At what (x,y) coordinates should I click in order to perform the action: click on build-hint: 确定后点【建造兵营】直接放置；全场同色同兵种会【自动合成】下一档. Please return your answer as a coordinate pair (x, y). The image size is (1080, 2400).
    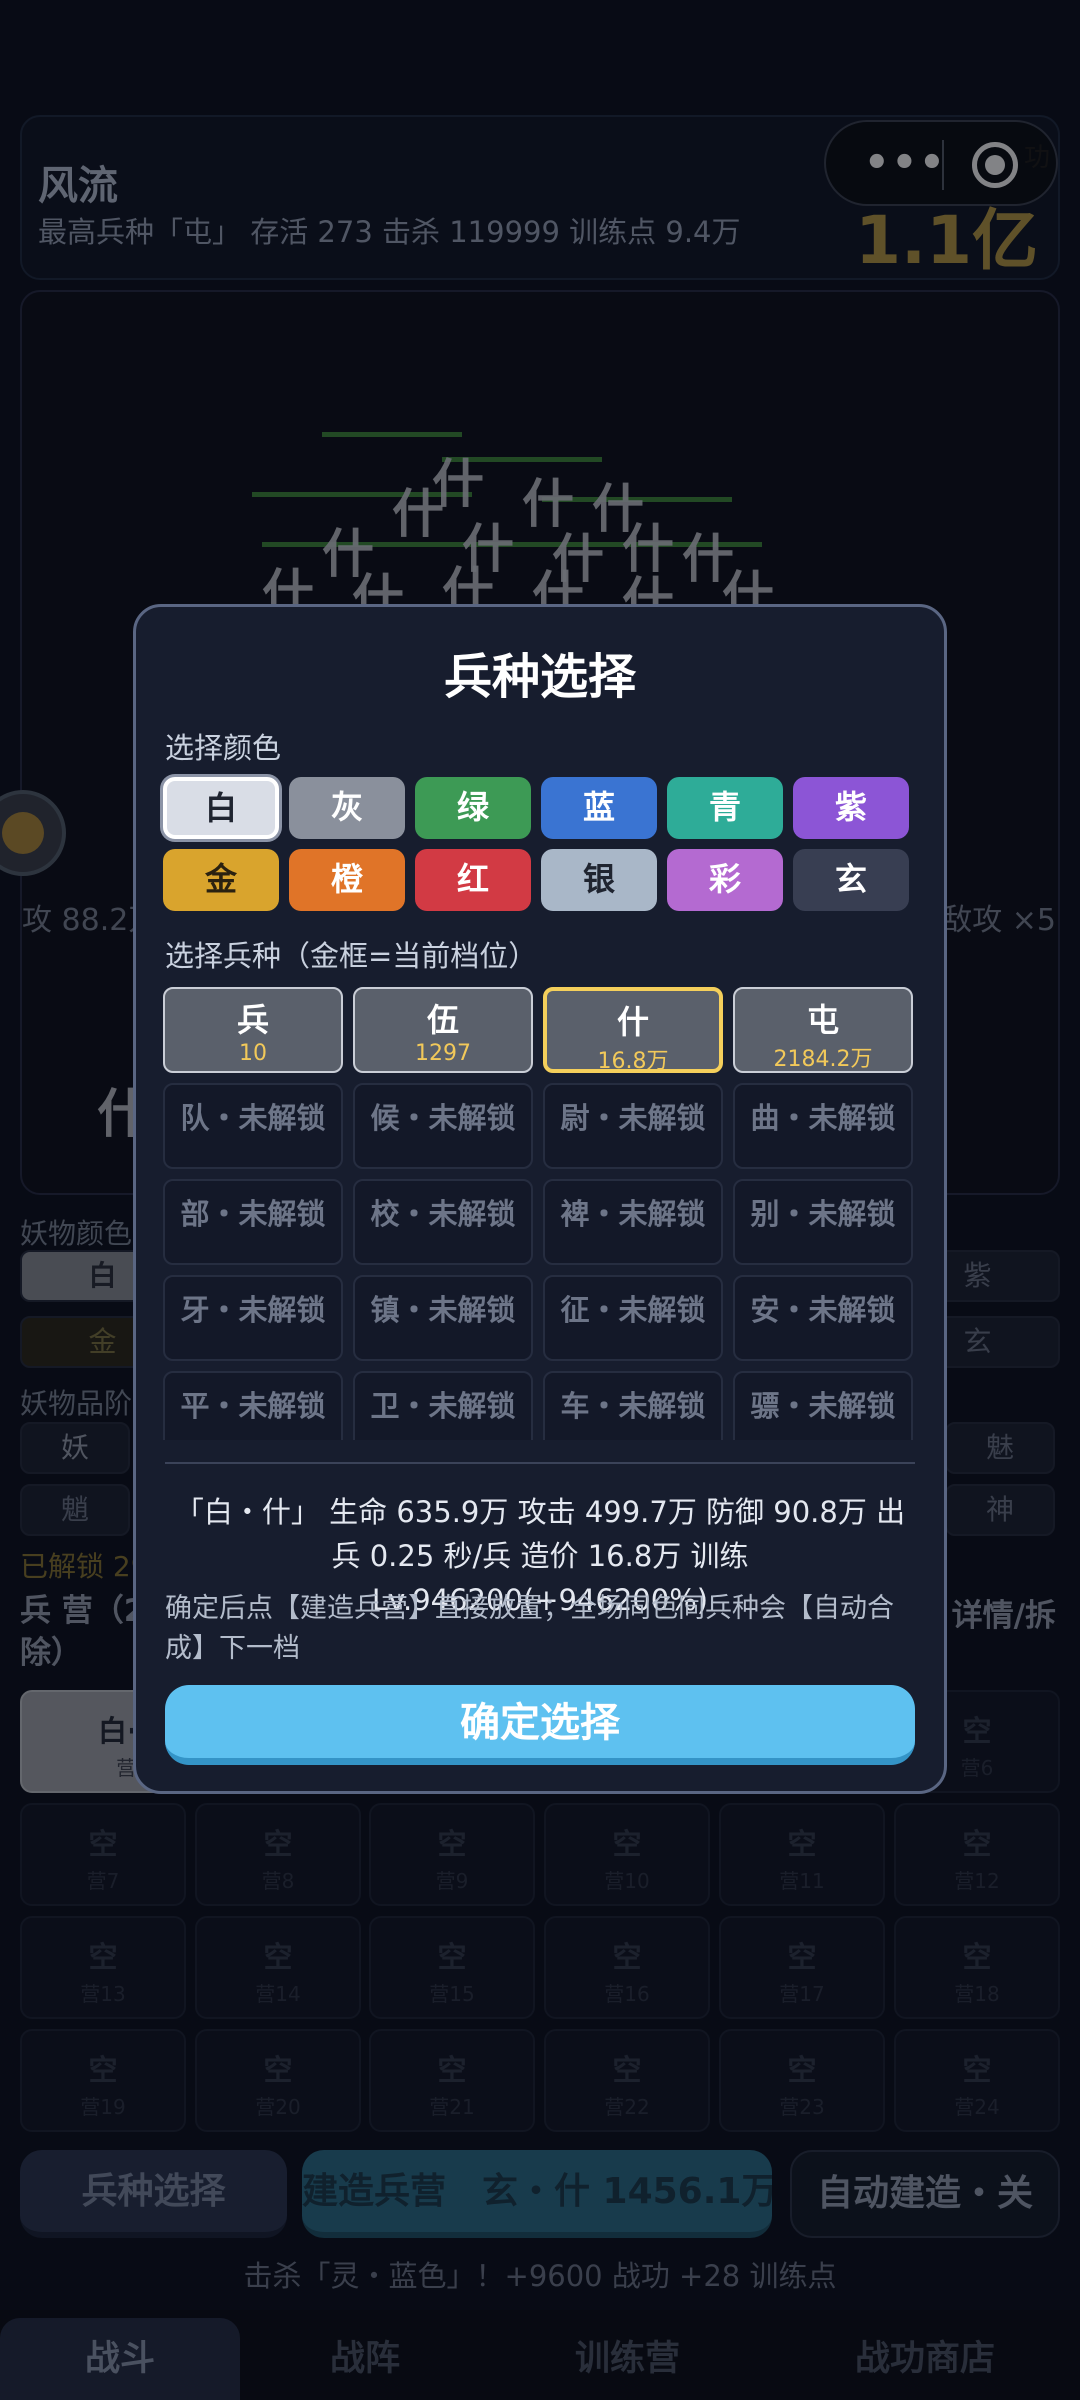
    Looking at the image, I should click on (529, 1628).